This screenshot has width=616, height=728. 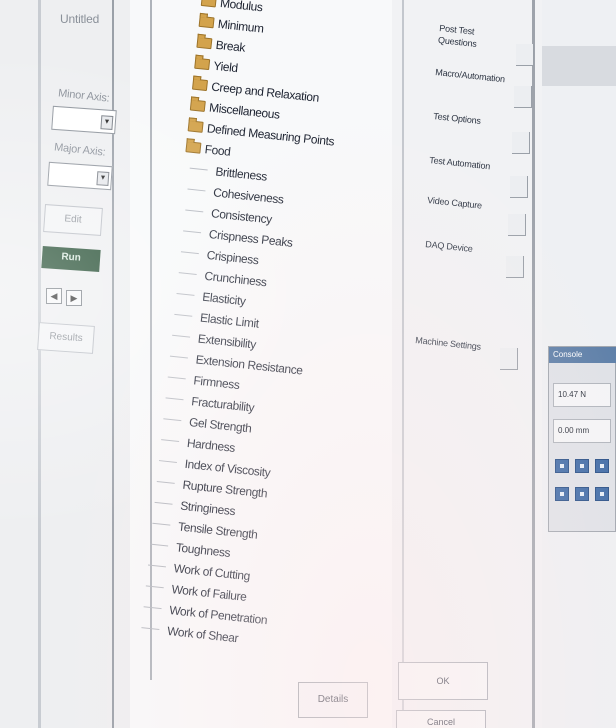 I want to click on home-icon, so click(x=602, y=466).